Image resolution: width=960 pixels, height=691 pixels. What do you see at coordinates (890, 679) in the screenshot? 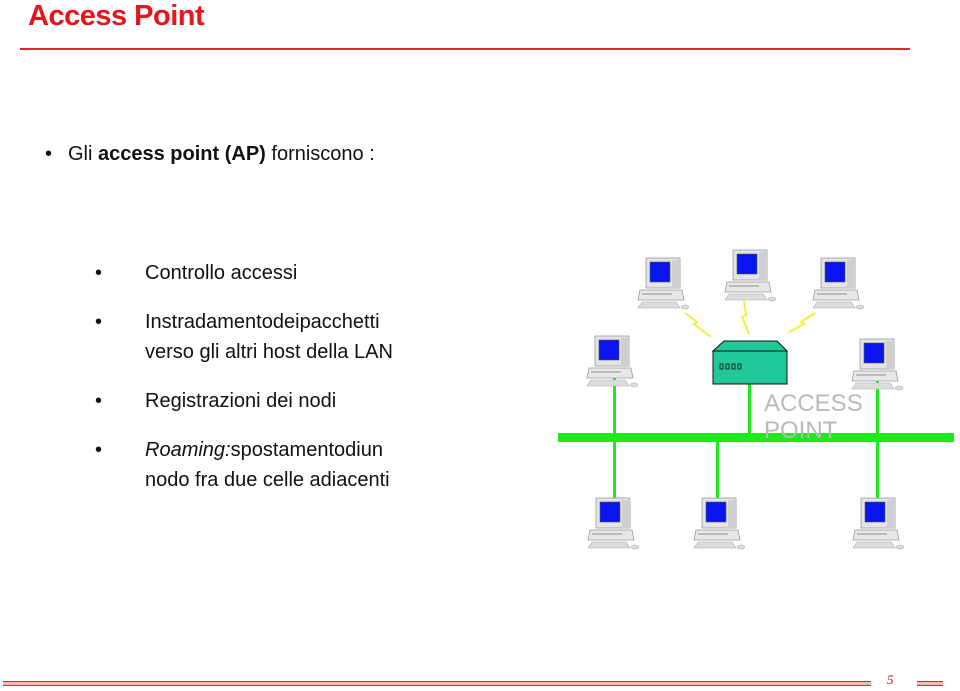
I see `page-number: 5` at bounding box center [890, 679].